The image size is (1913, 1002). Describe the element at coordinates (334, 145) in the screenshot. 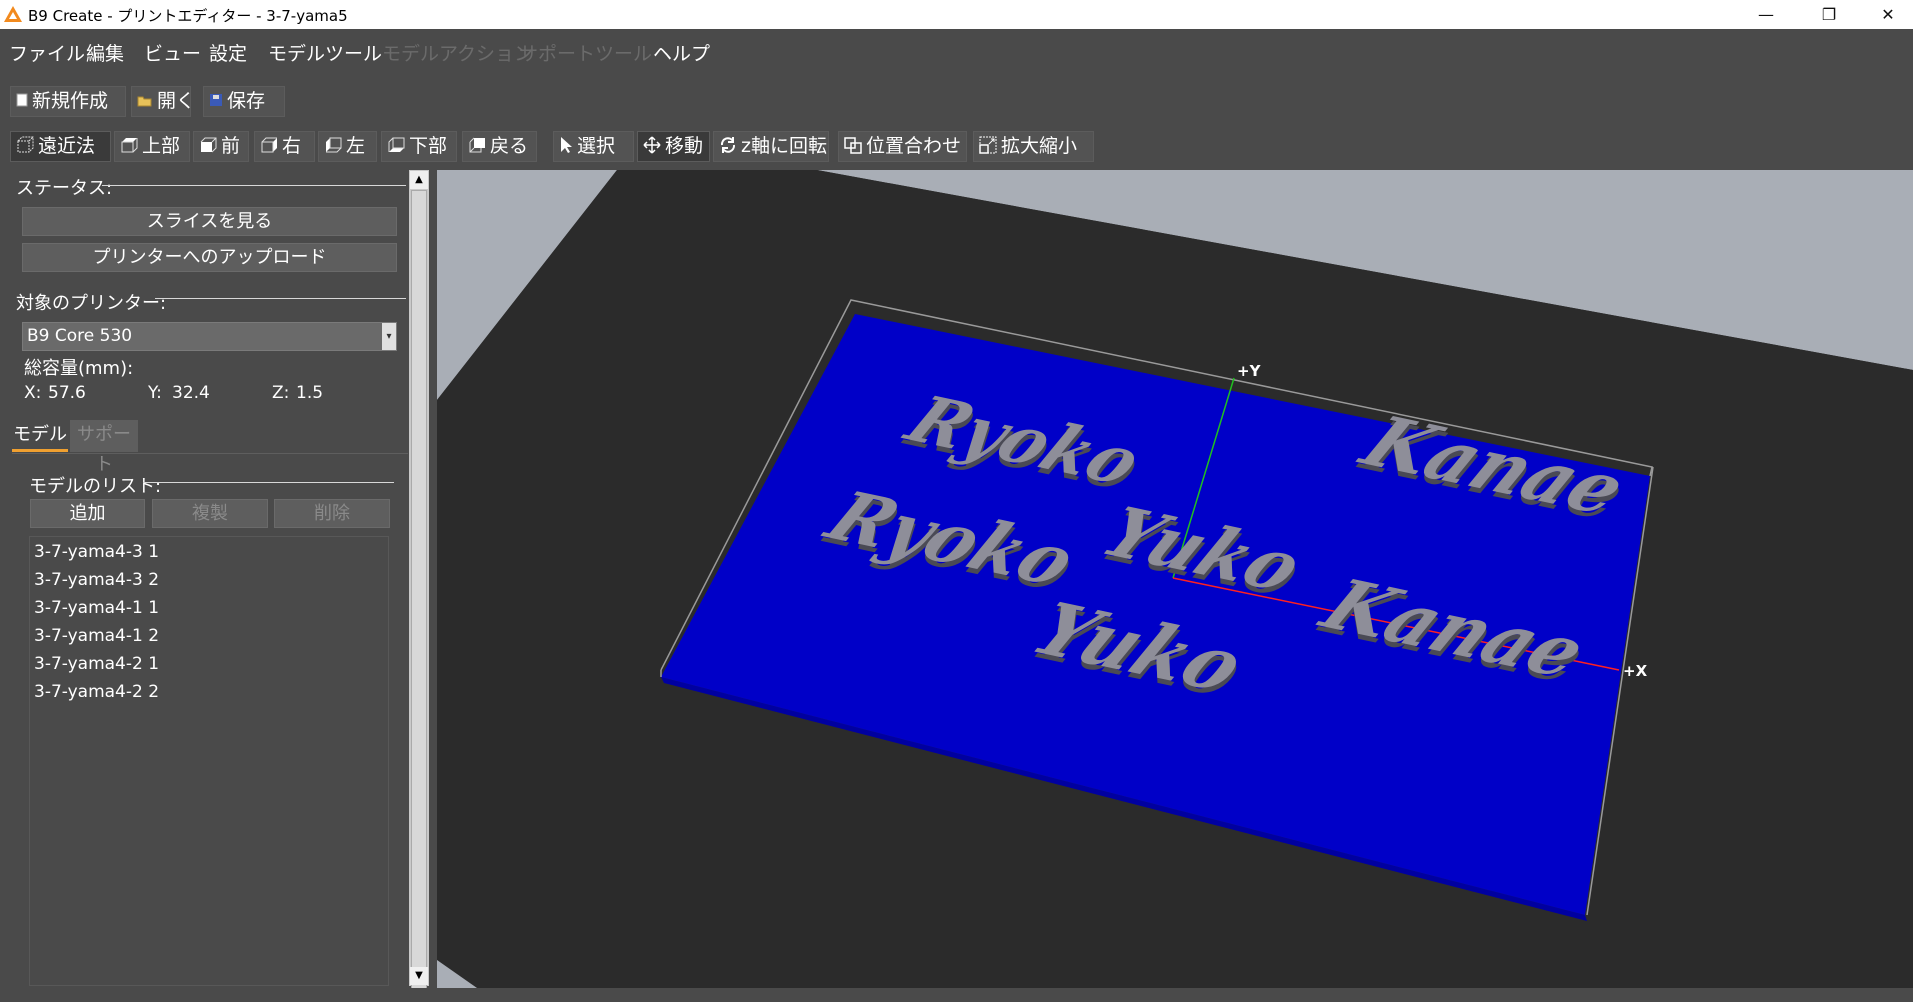

I see `left-view-cube-icon` at that location.